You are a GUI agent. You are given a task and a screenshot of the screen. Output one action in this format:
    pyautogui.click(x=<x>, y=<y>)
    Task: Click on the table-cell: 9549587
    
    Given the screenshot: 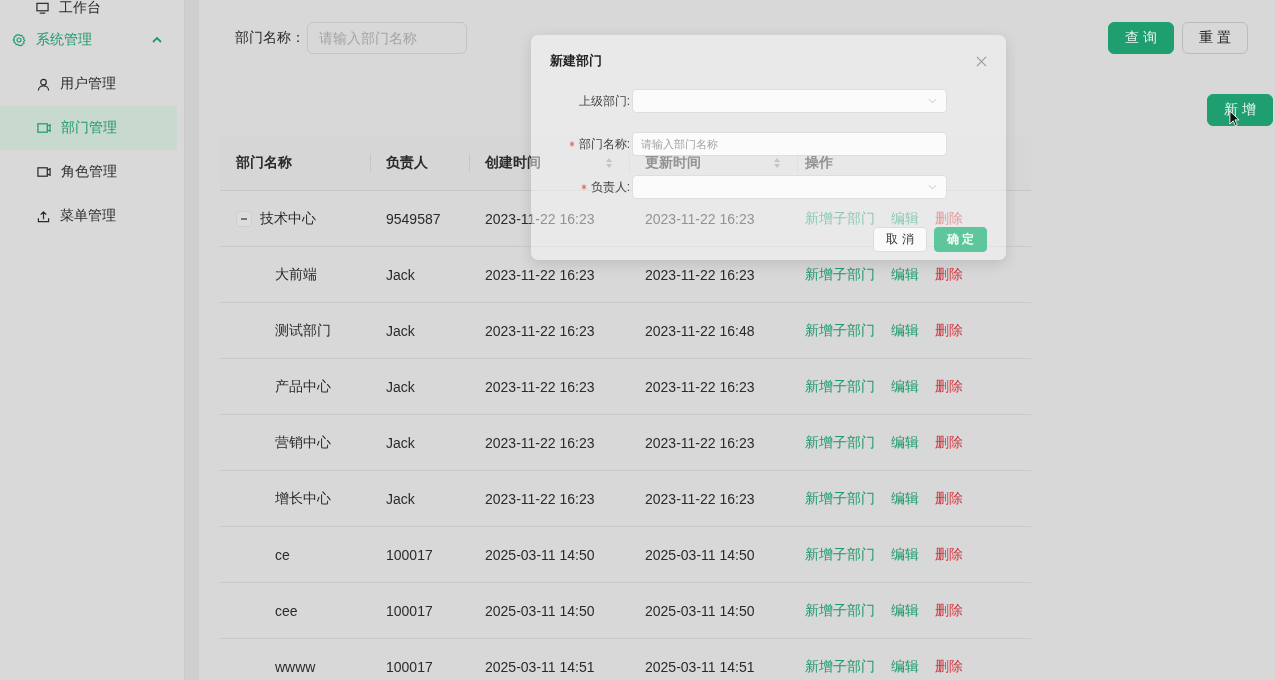 What is the action you would take?
    pyautogui.click(x=413, y=218)
    